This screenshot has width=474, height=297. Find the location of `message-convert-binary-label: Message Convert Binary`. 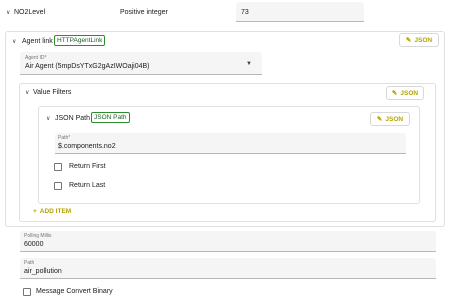

message-convert-binary-label: Message Convert Binary is located at coordinates (74, 291).